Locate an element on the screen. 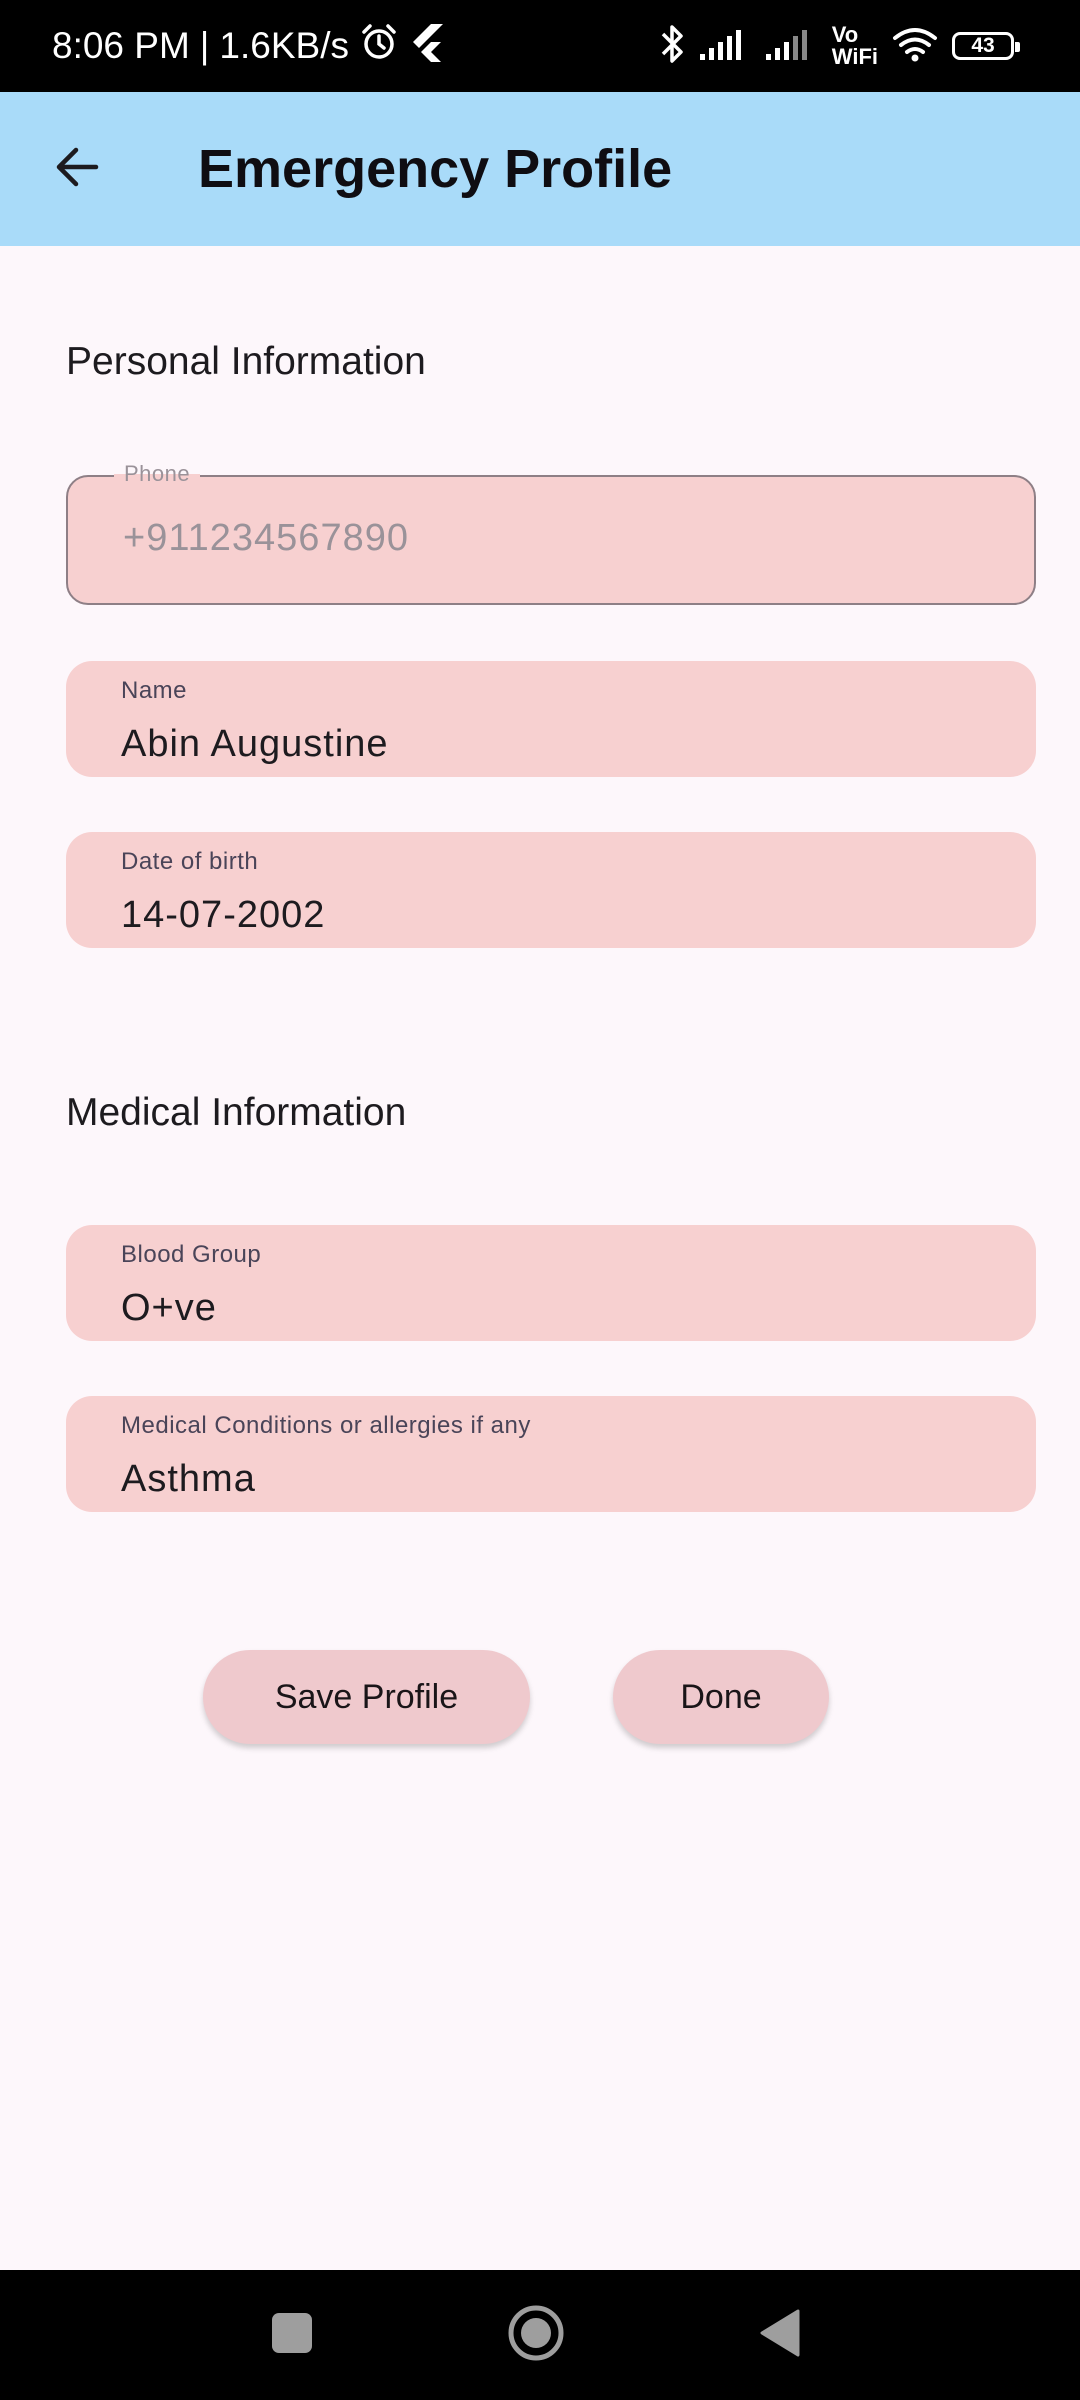  status-right: Vo WiFi 43 is located at coordinates (840, 46).